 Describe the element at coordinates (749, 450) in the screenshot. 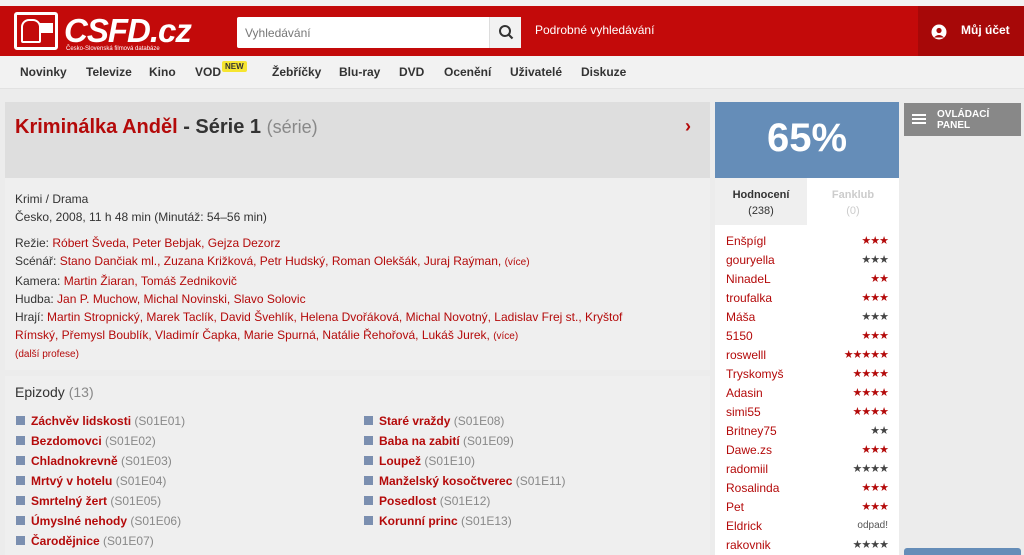

I see `user-name-link: Dawe.zs` at that location.